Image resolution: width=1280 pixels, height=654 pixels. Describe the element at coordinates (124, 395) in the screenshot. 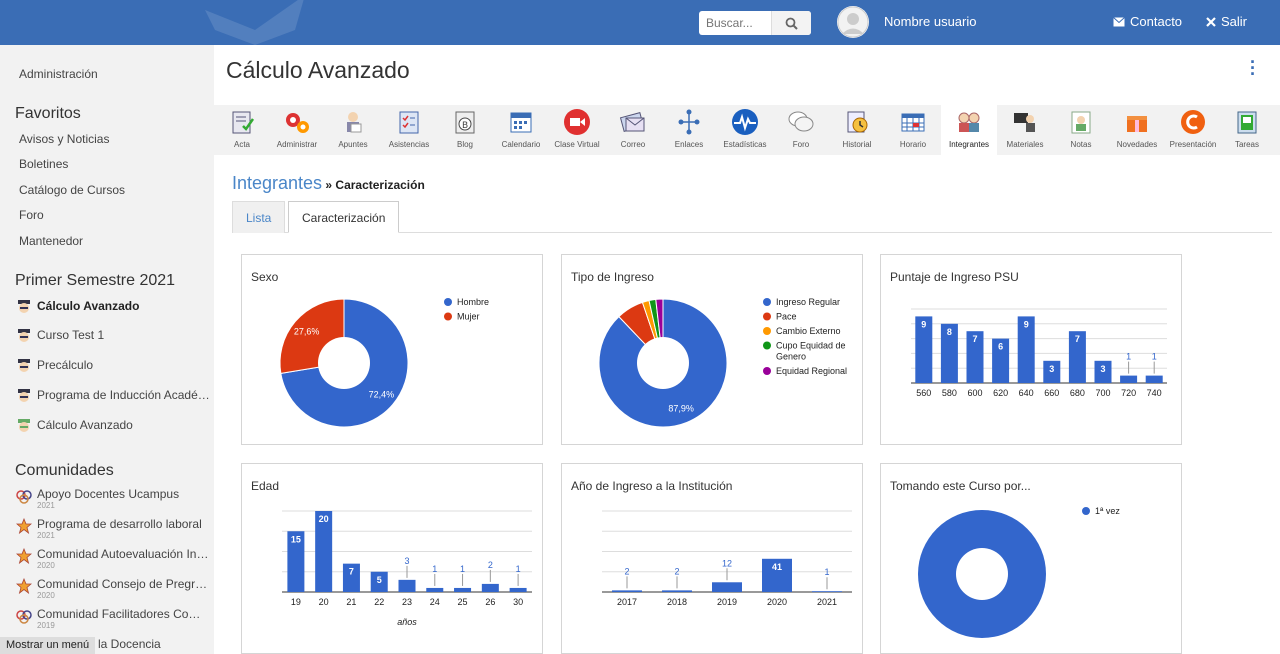

I see `course-label: Programa de Inducción Académica` at that location.